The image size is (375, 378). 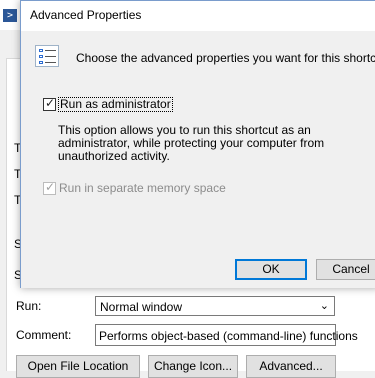 What do you see at coordinates (141, 307) in the screenshot?
I see `run-select-value: Normal window` at bounding box center [141, 307].